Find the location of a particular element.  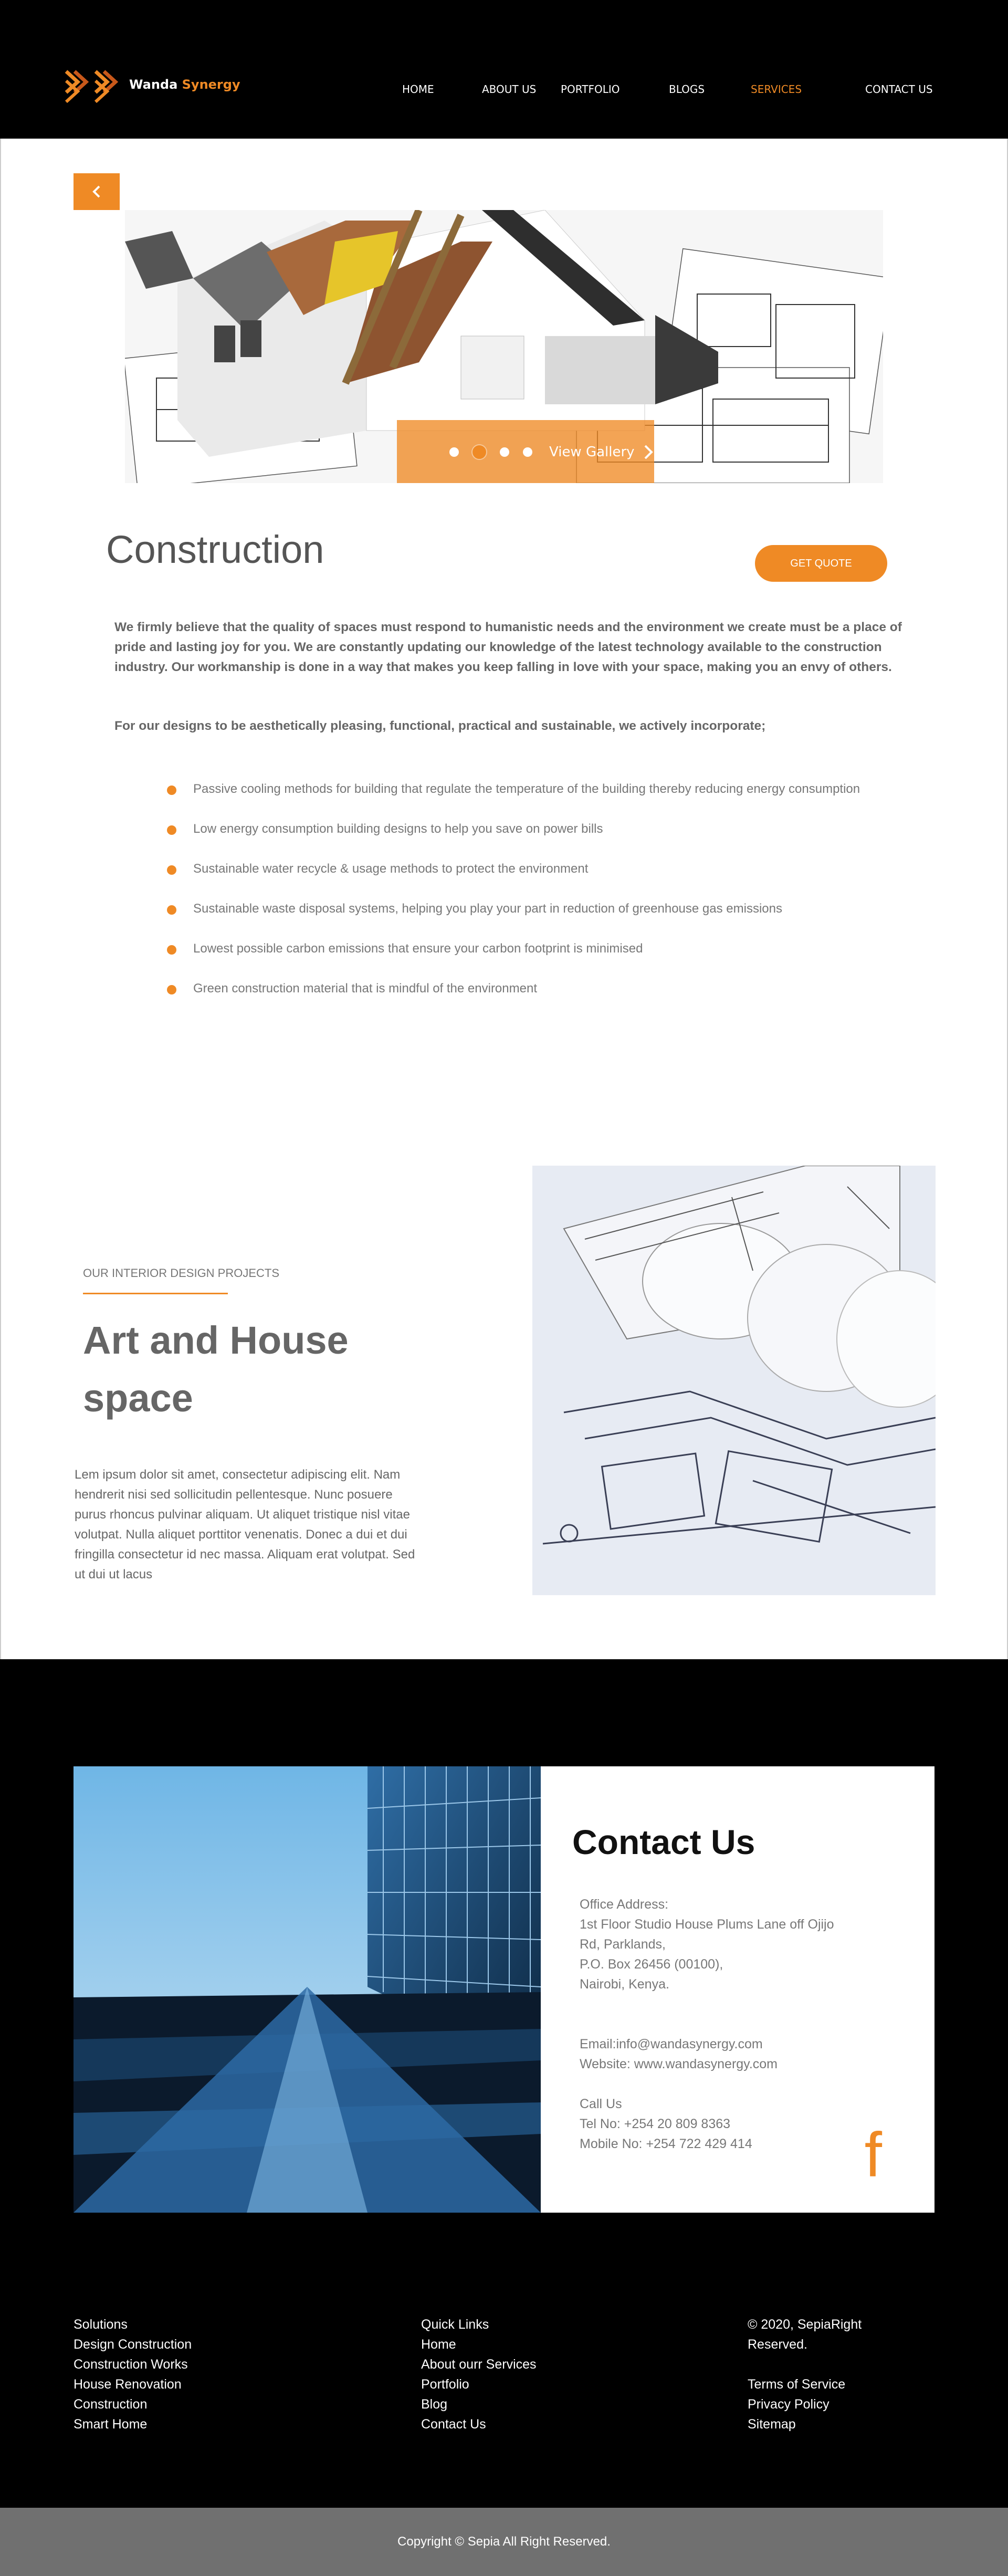

view-gallery-link: View Gallery is located at coordinates (592, 452).